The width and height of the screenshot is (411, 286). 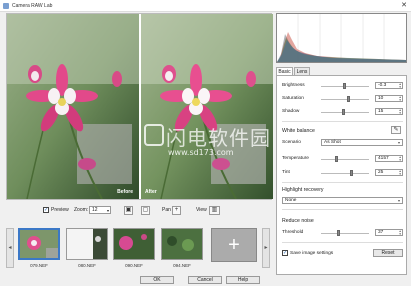 I want to click on threshold-field: 37 ▴ ▾, so click(x=389, y=232).